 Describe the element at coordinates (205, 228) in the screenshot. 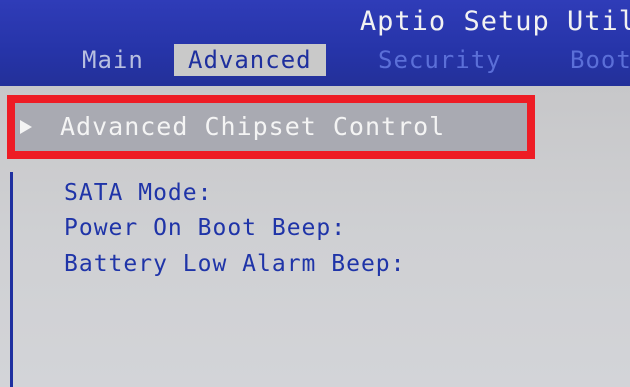

I see `setting-power-on-boot-beep: Power On Boot Beep:` at that location.